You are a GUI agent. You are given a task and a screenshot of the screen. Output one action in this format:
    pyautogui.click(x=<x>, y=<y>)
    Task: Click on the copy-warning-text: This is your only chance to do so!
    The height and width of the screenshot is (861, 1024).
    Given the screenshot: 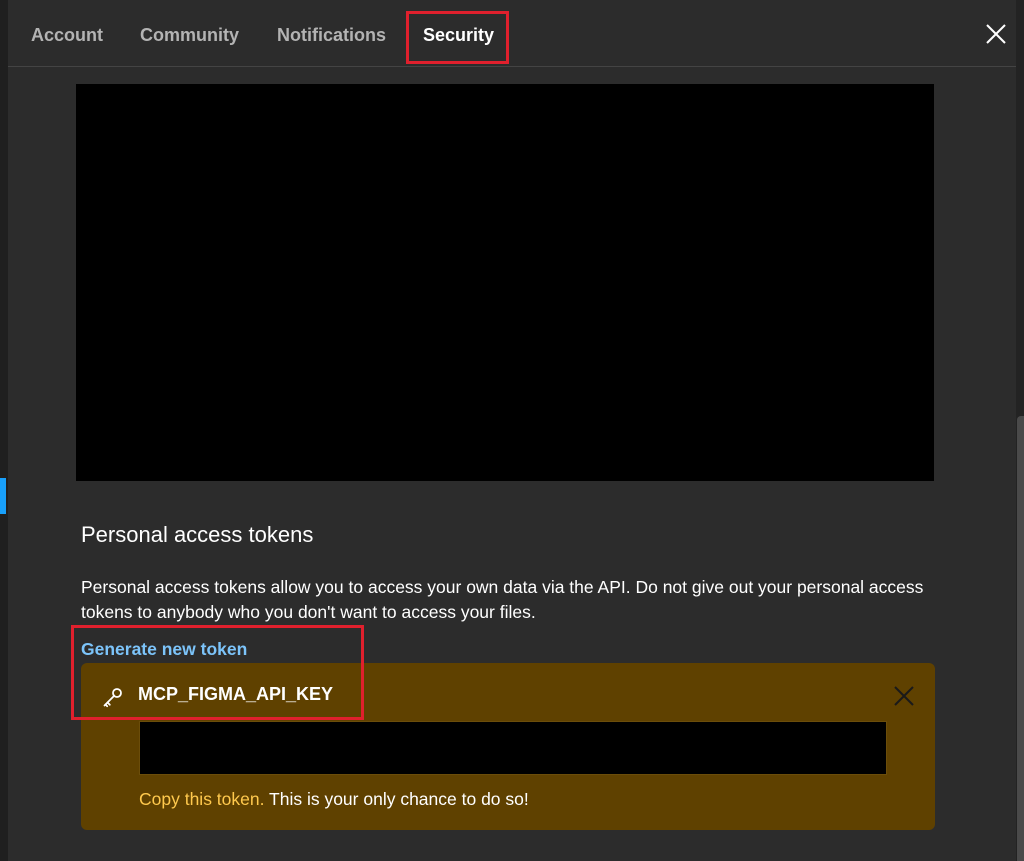 What is the action you would take?
    pyautogui.click(x=396, y=799)
    